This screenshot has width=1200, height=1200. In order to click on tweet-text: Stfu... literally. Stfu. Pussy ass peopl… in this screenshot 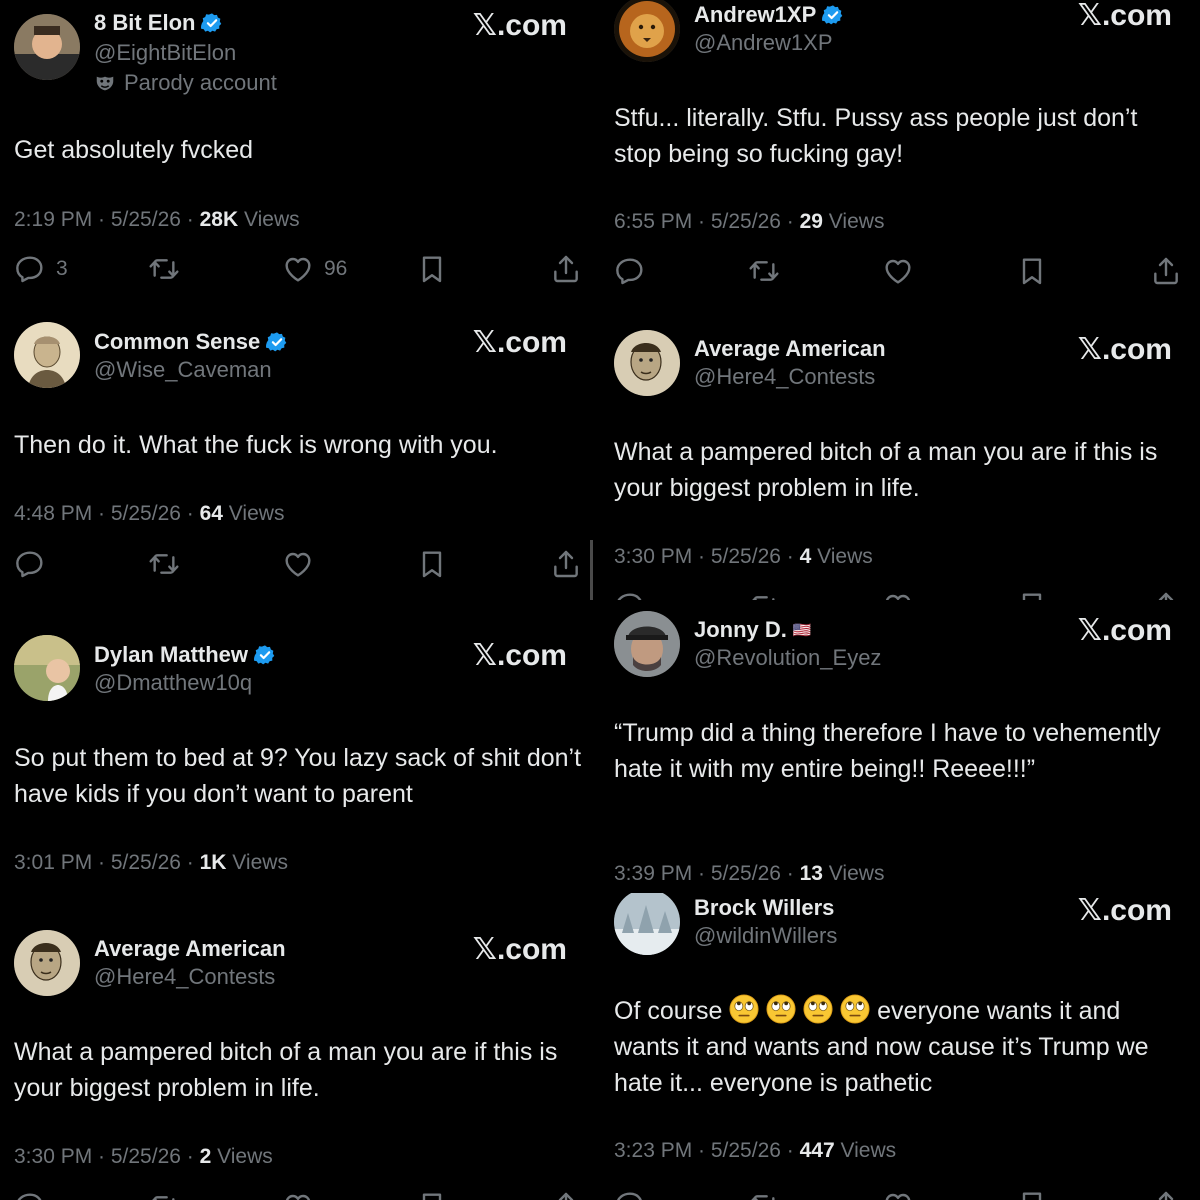, I will do `click(876, 136)`.